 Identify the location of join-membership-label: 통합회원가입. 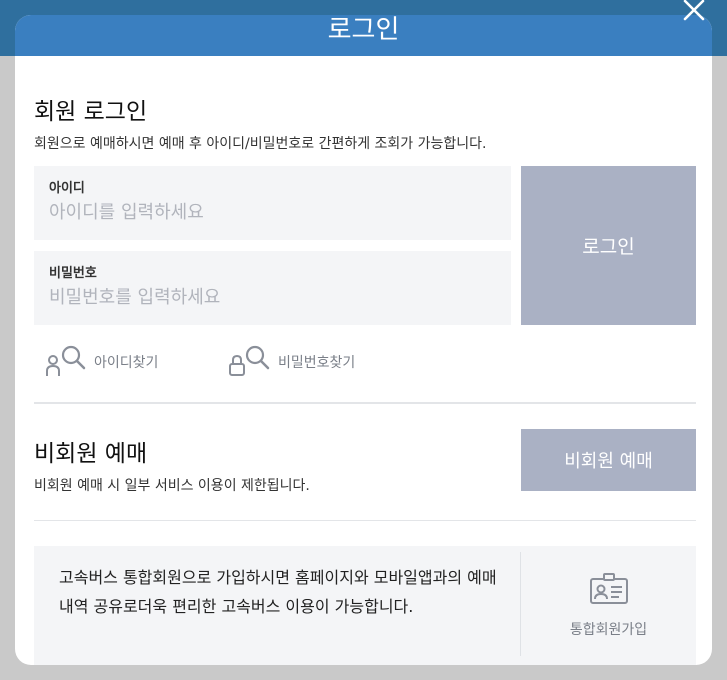
(608, 629).